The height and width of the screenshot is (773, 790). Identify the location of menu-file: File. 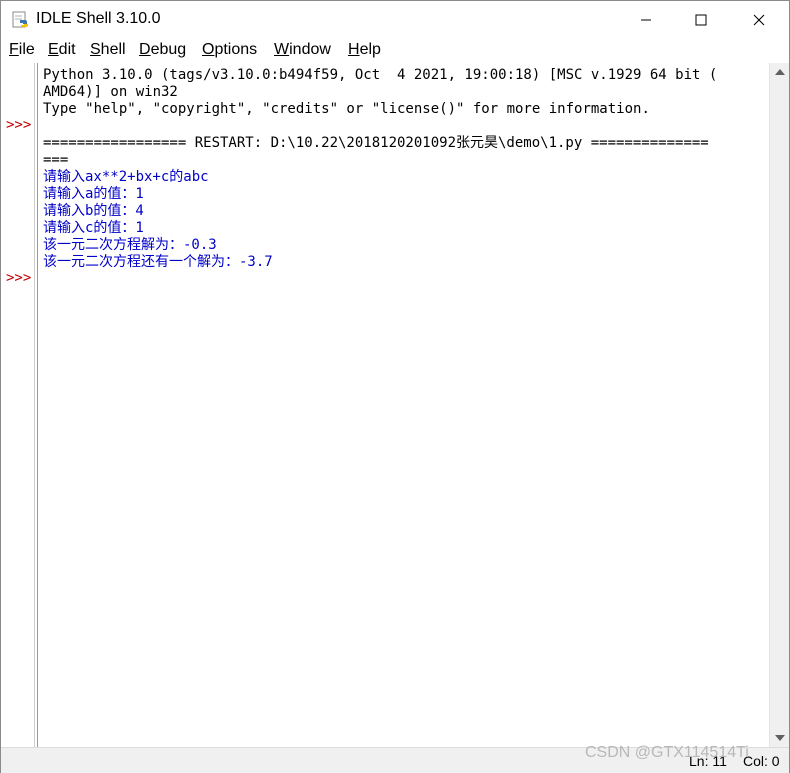
(22, 50).